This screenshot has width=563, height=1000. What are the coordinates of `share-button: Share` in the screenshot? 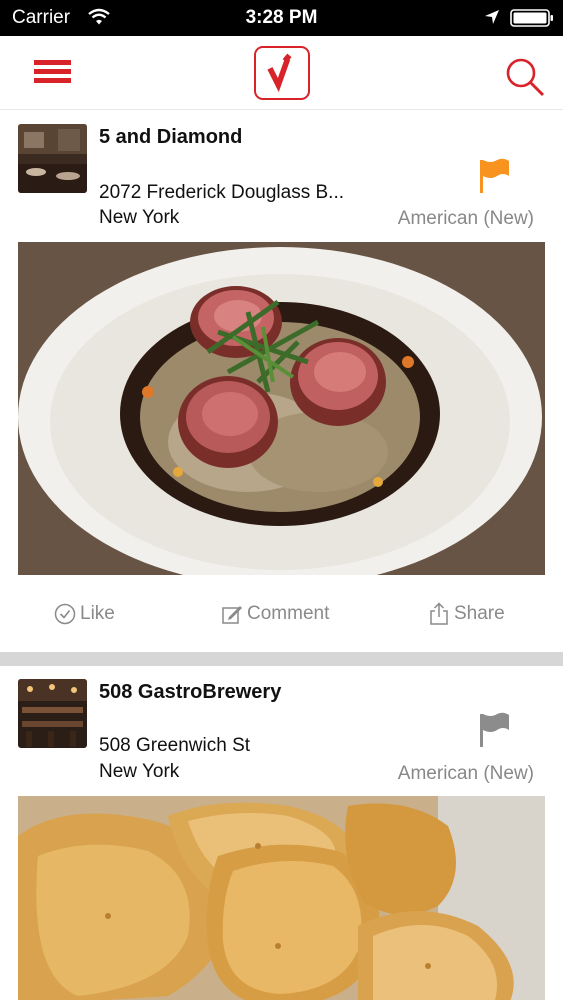 It's located at (466, 614).